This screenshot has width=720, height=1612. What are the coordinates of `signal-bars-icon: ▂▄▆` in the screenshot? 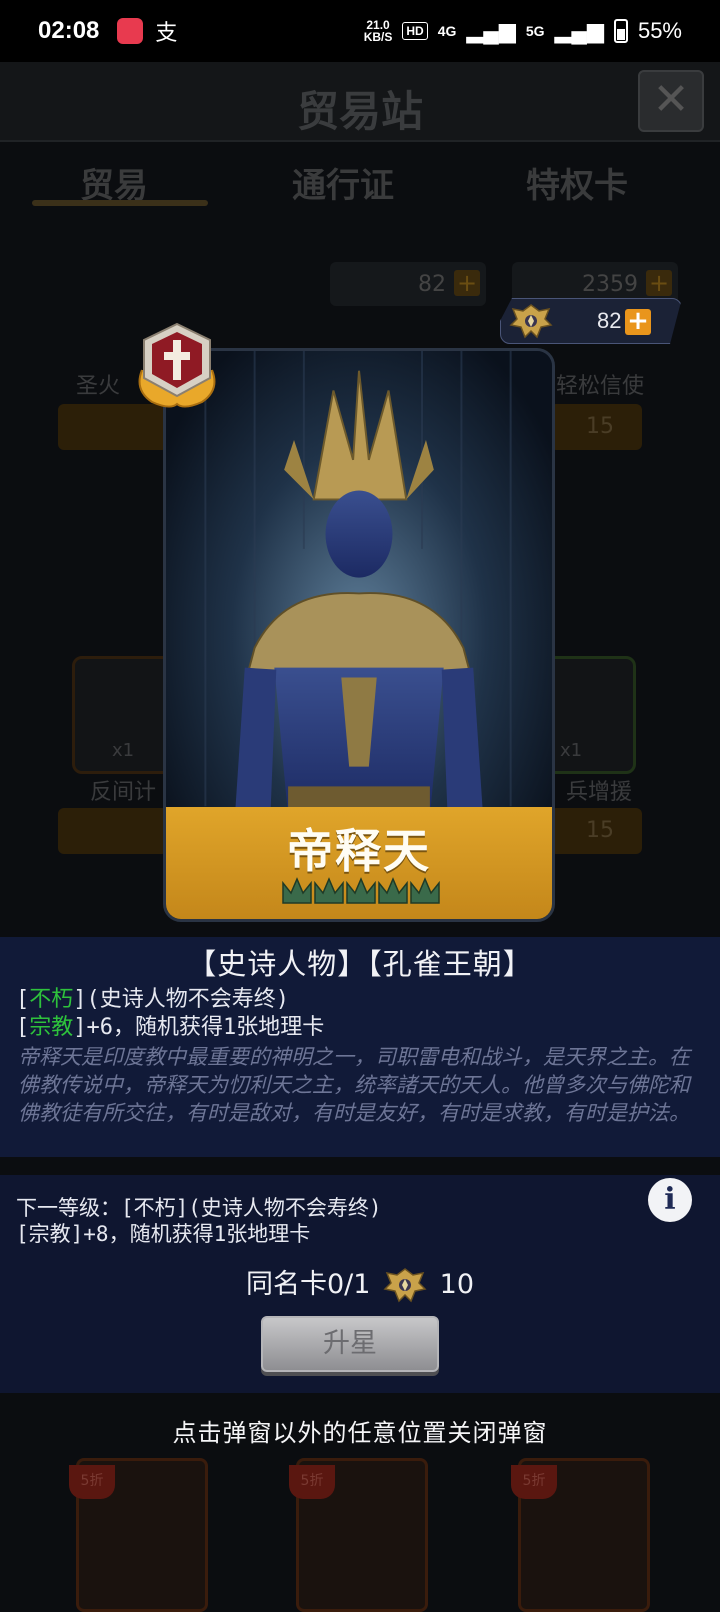 It's located at (491, 30).